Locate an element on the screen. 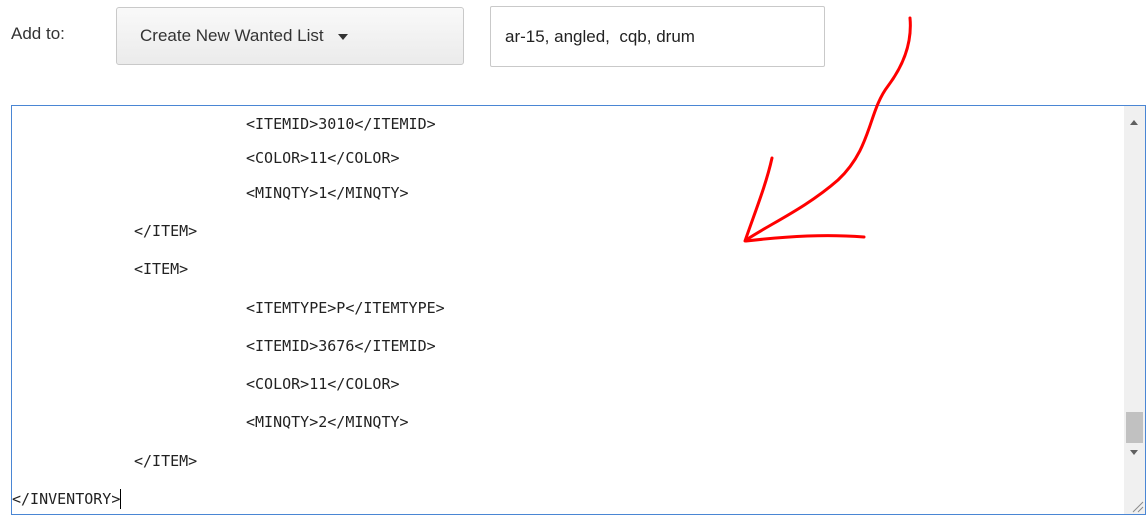  text-cursor is located at coordinates (121, 499).